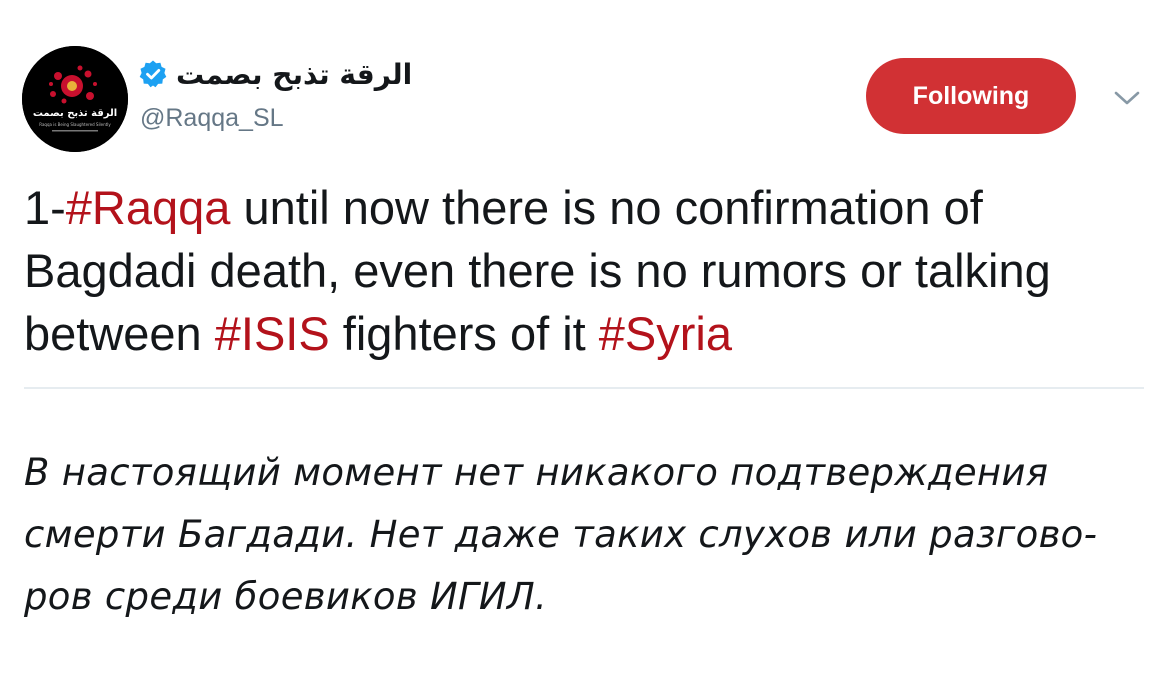  I want to click on hashtag-raqqa-link: #Raqqa, so click(148, 207).